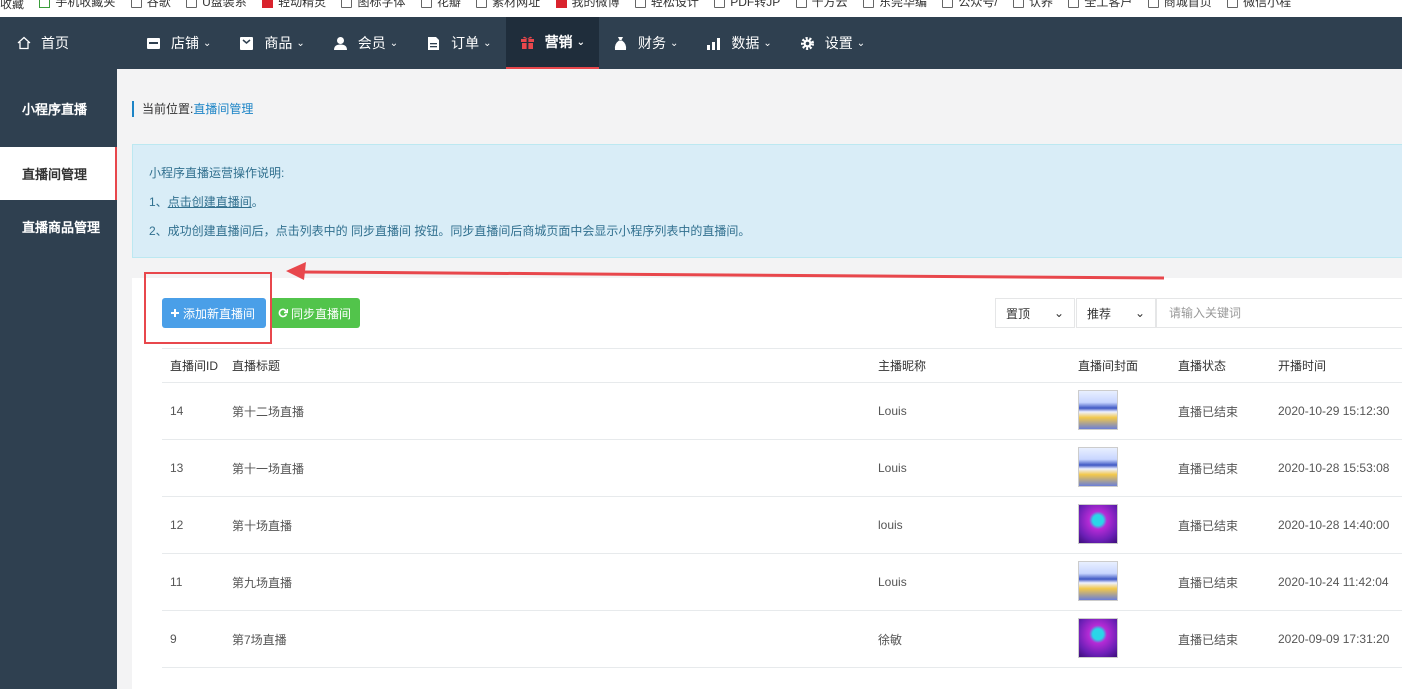  What do you see at coordinates (177, 468) in the screenshot?
I see `cell-id: 13` at bounding box center [177, 468].